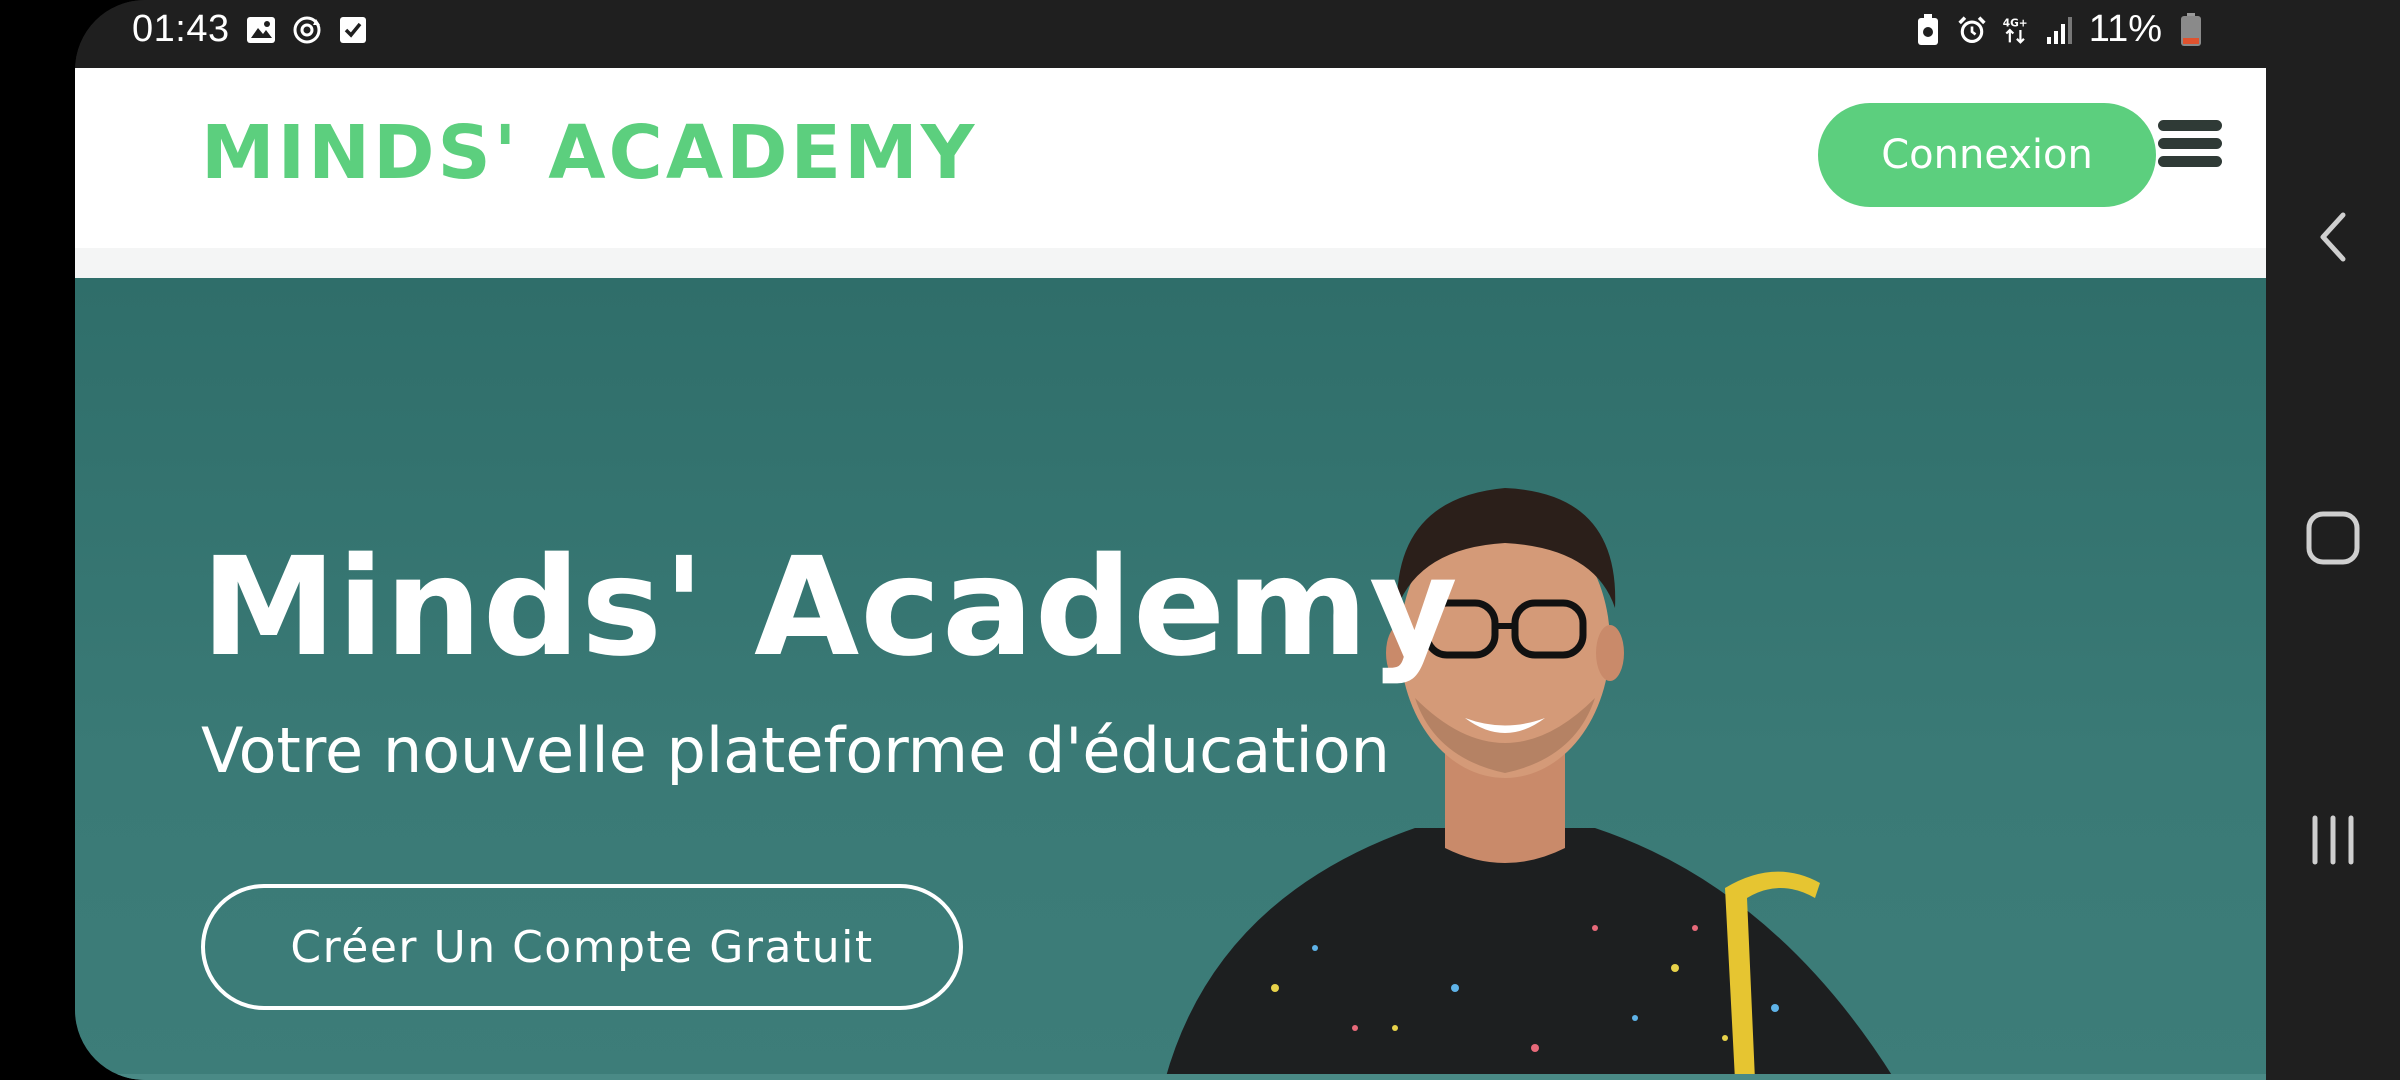  What do you see at coordinates (830, 608) in the screenshot?
I see `hero-title: Minds' Academy` at bounding box center [830, 608].